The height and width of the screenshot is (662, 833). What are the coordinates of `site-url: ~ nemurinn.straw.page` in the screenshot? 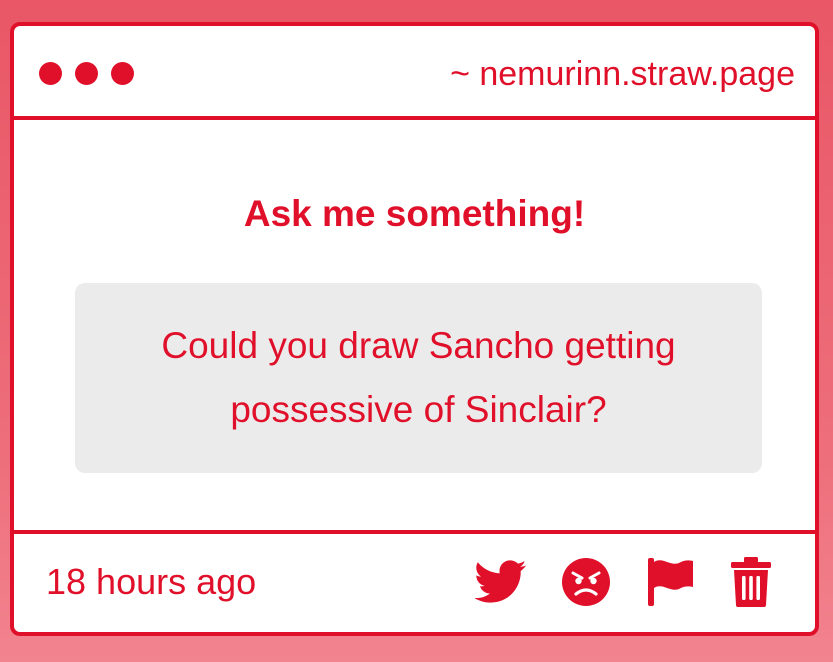 It's located at (622, 74).